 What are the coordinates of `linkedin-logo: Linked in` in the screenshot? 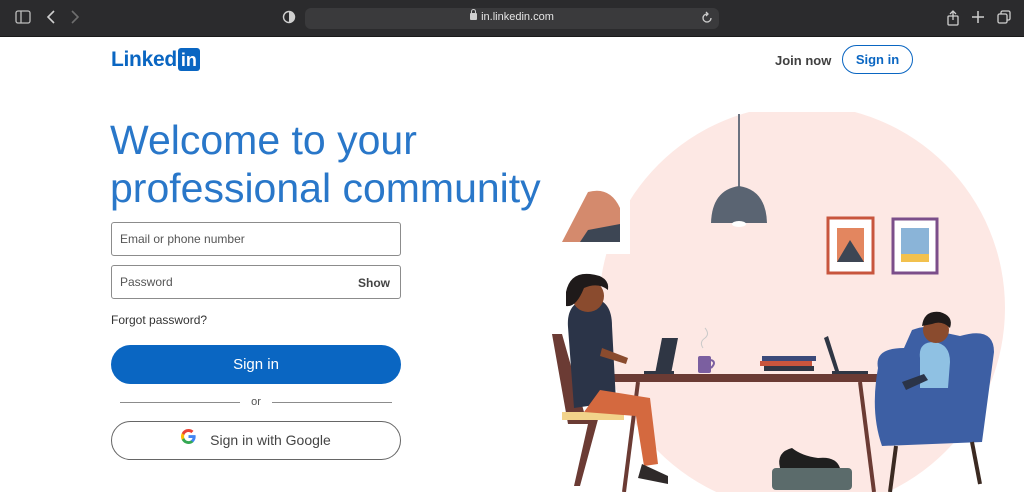 It's located at (155, 59).